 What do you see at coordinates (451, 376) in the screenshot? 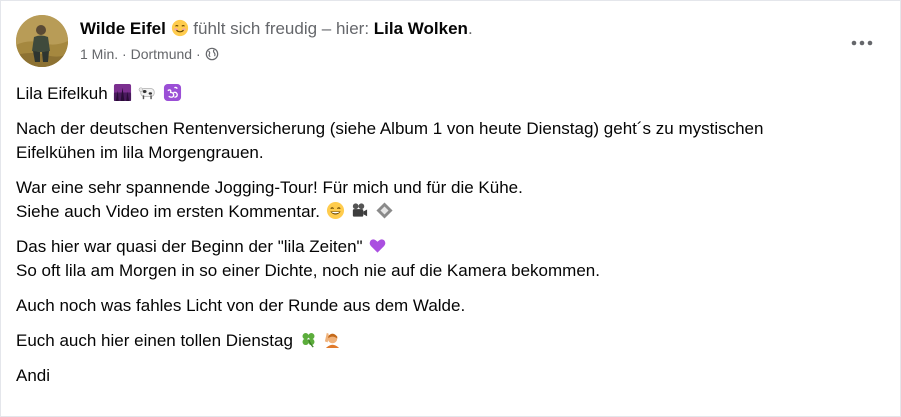
I see `post-paragraph-7: Andi` at bounding box center [451, 376].